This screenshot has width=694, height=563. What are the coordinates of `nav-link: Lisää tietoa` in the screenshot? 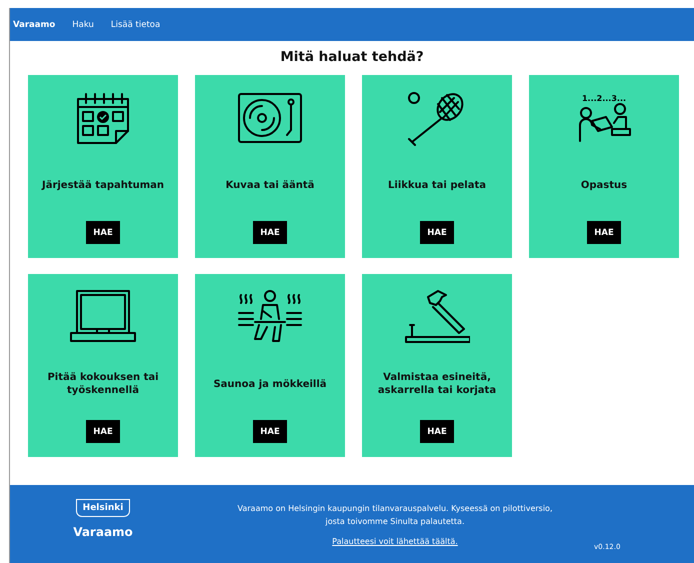 It's located at (135, 25).